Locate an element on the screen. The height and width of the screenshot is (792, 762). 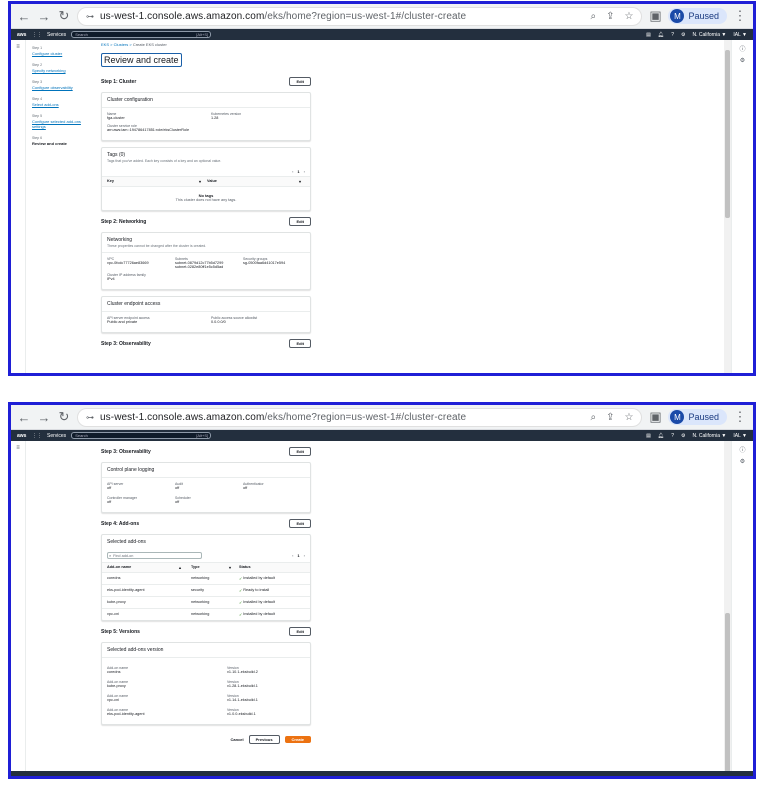
step-link: Configure selected add-ons settings is located at coordinates (56, 124).